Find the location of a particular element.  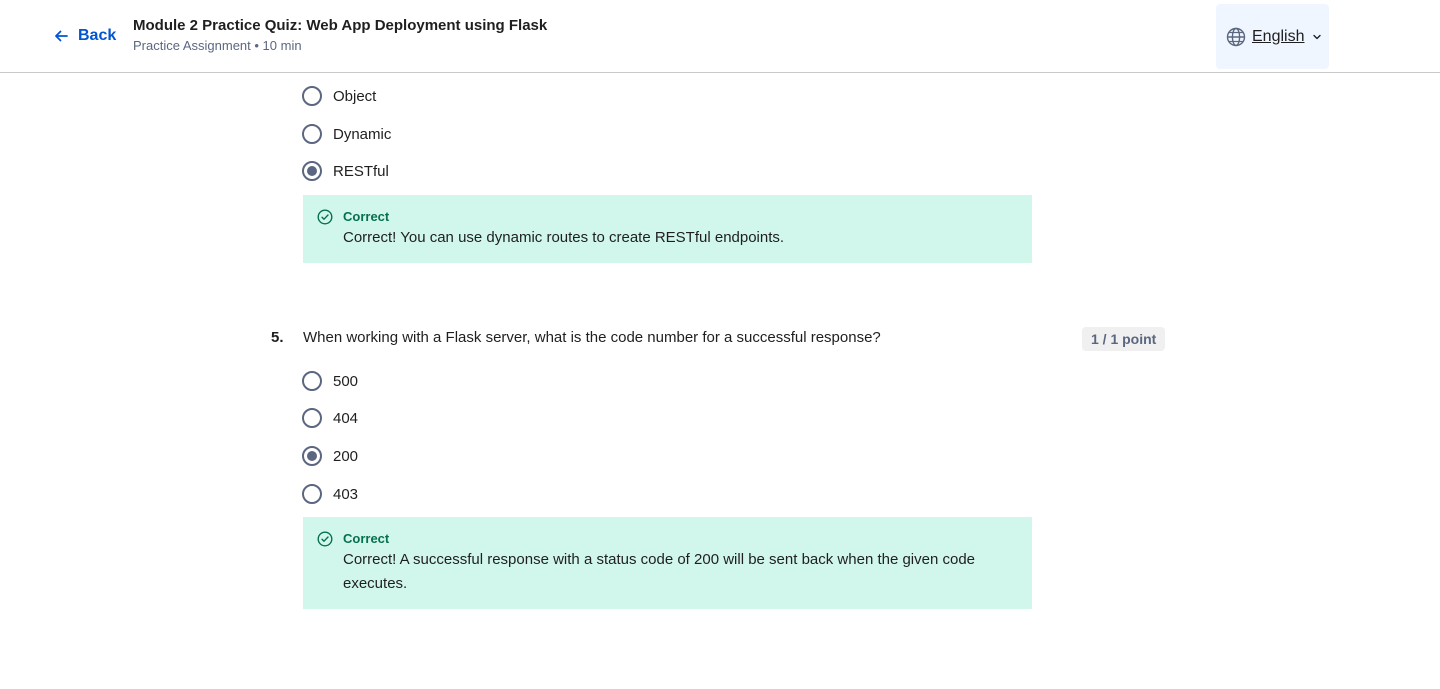

page-subtitle: Practice Assignment • 10 min is located at coordinates (217, 45).